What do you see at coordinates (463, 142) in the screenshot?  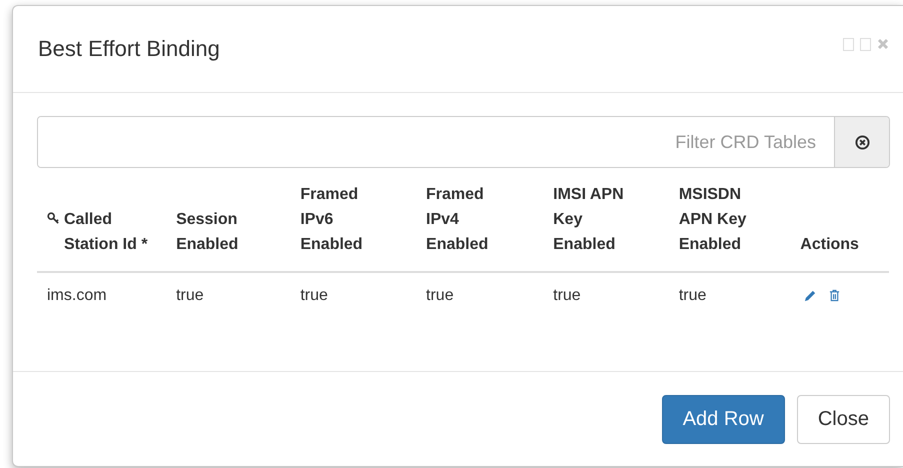 I see `filter-field: Filter CRD Tables` at bounding box center [463, 142].